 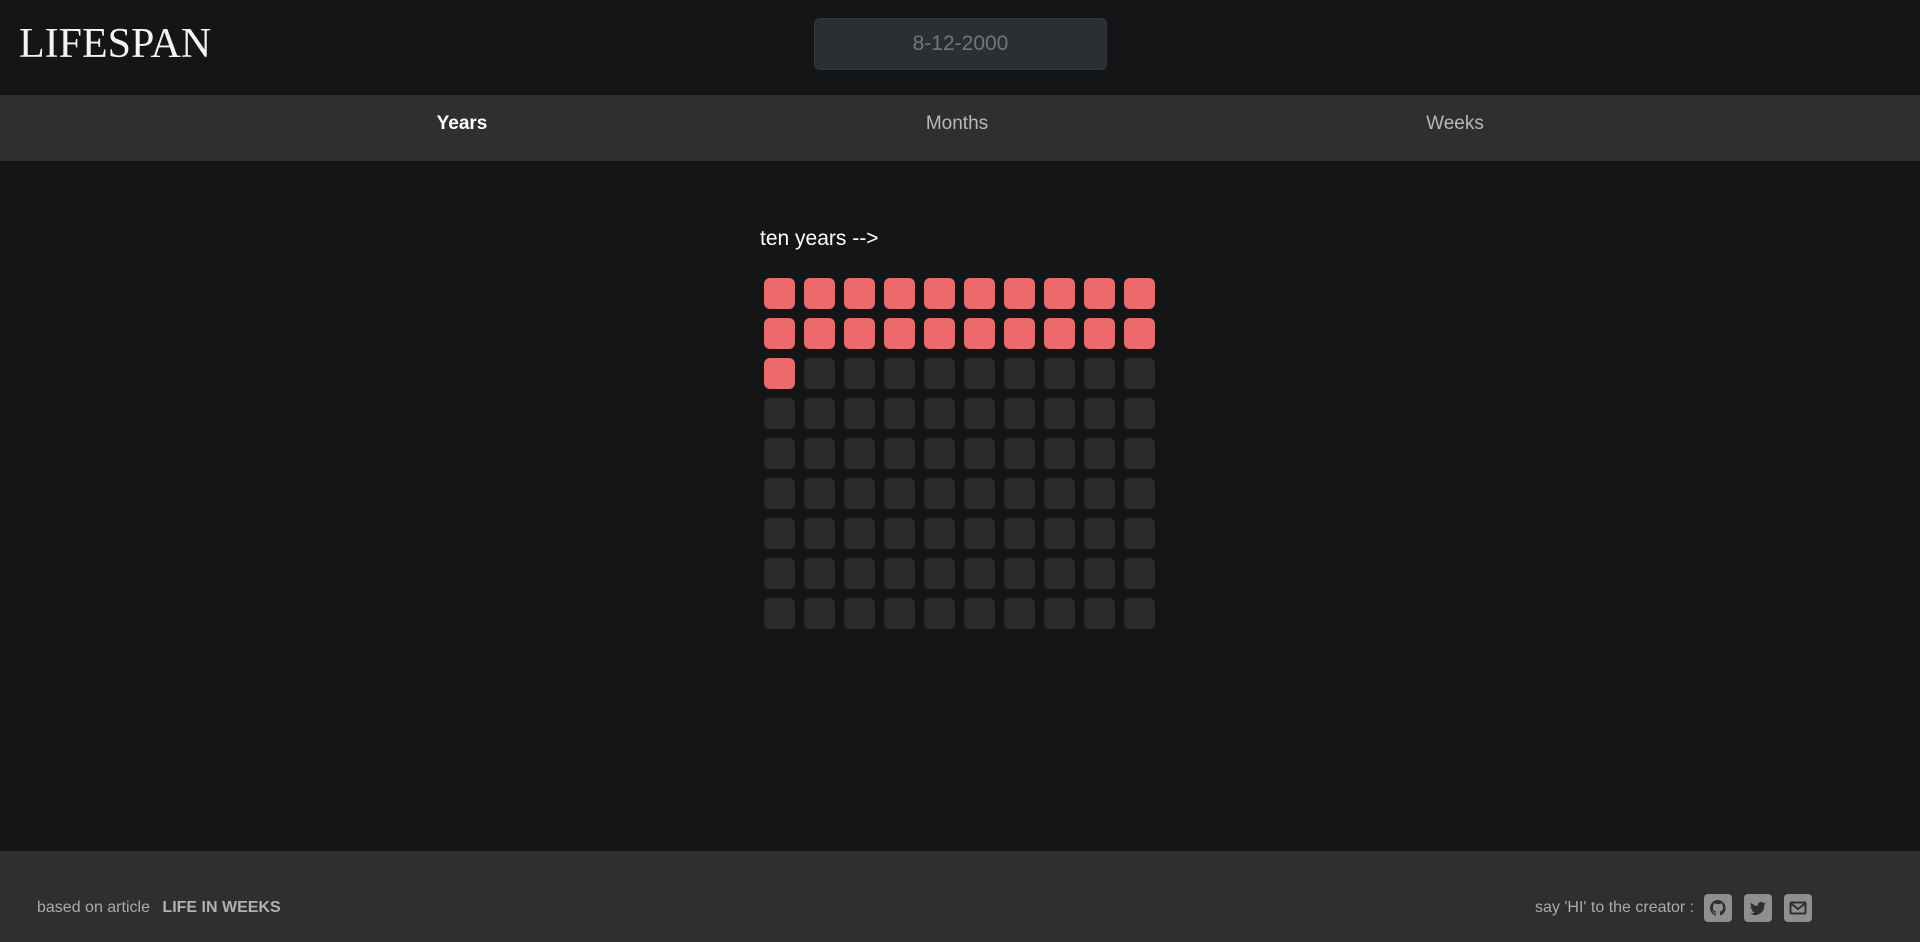 What do you see at coordinates (957, 128) in the screenshot?
I see `tab-months: Months` at bounding box center [957, 128].